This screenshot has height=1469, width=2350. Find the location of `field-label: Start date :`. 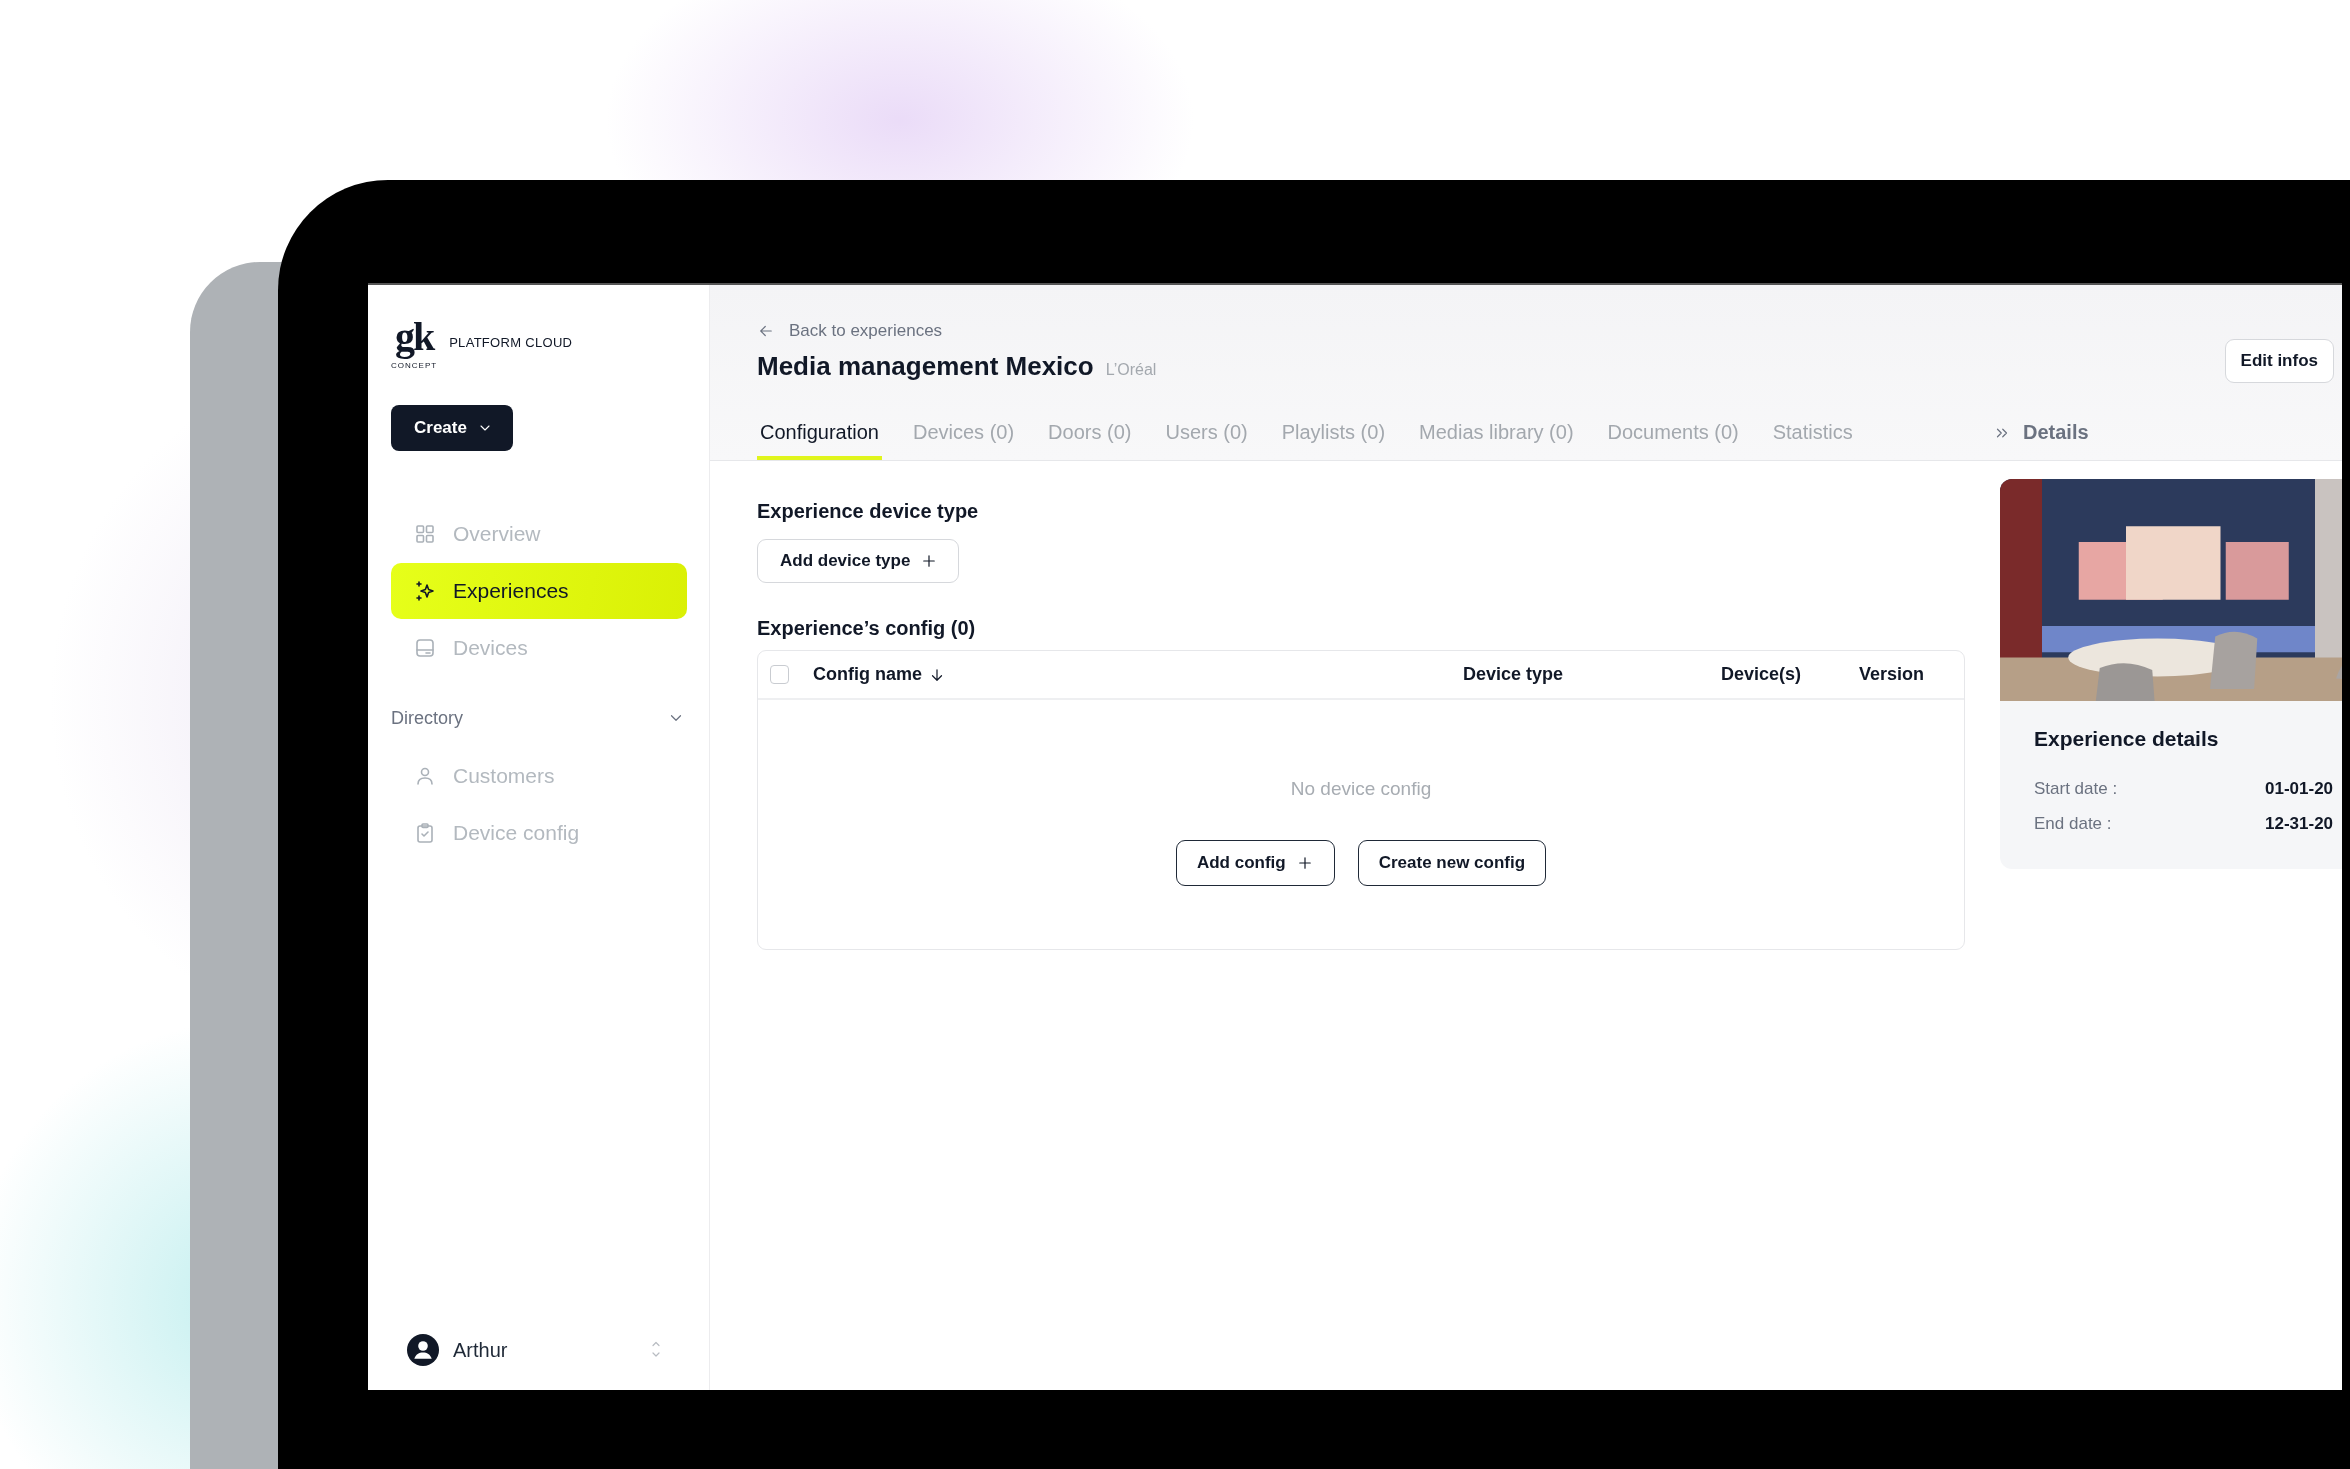

field-label: Start date : is located at coordinates (2076, 788).